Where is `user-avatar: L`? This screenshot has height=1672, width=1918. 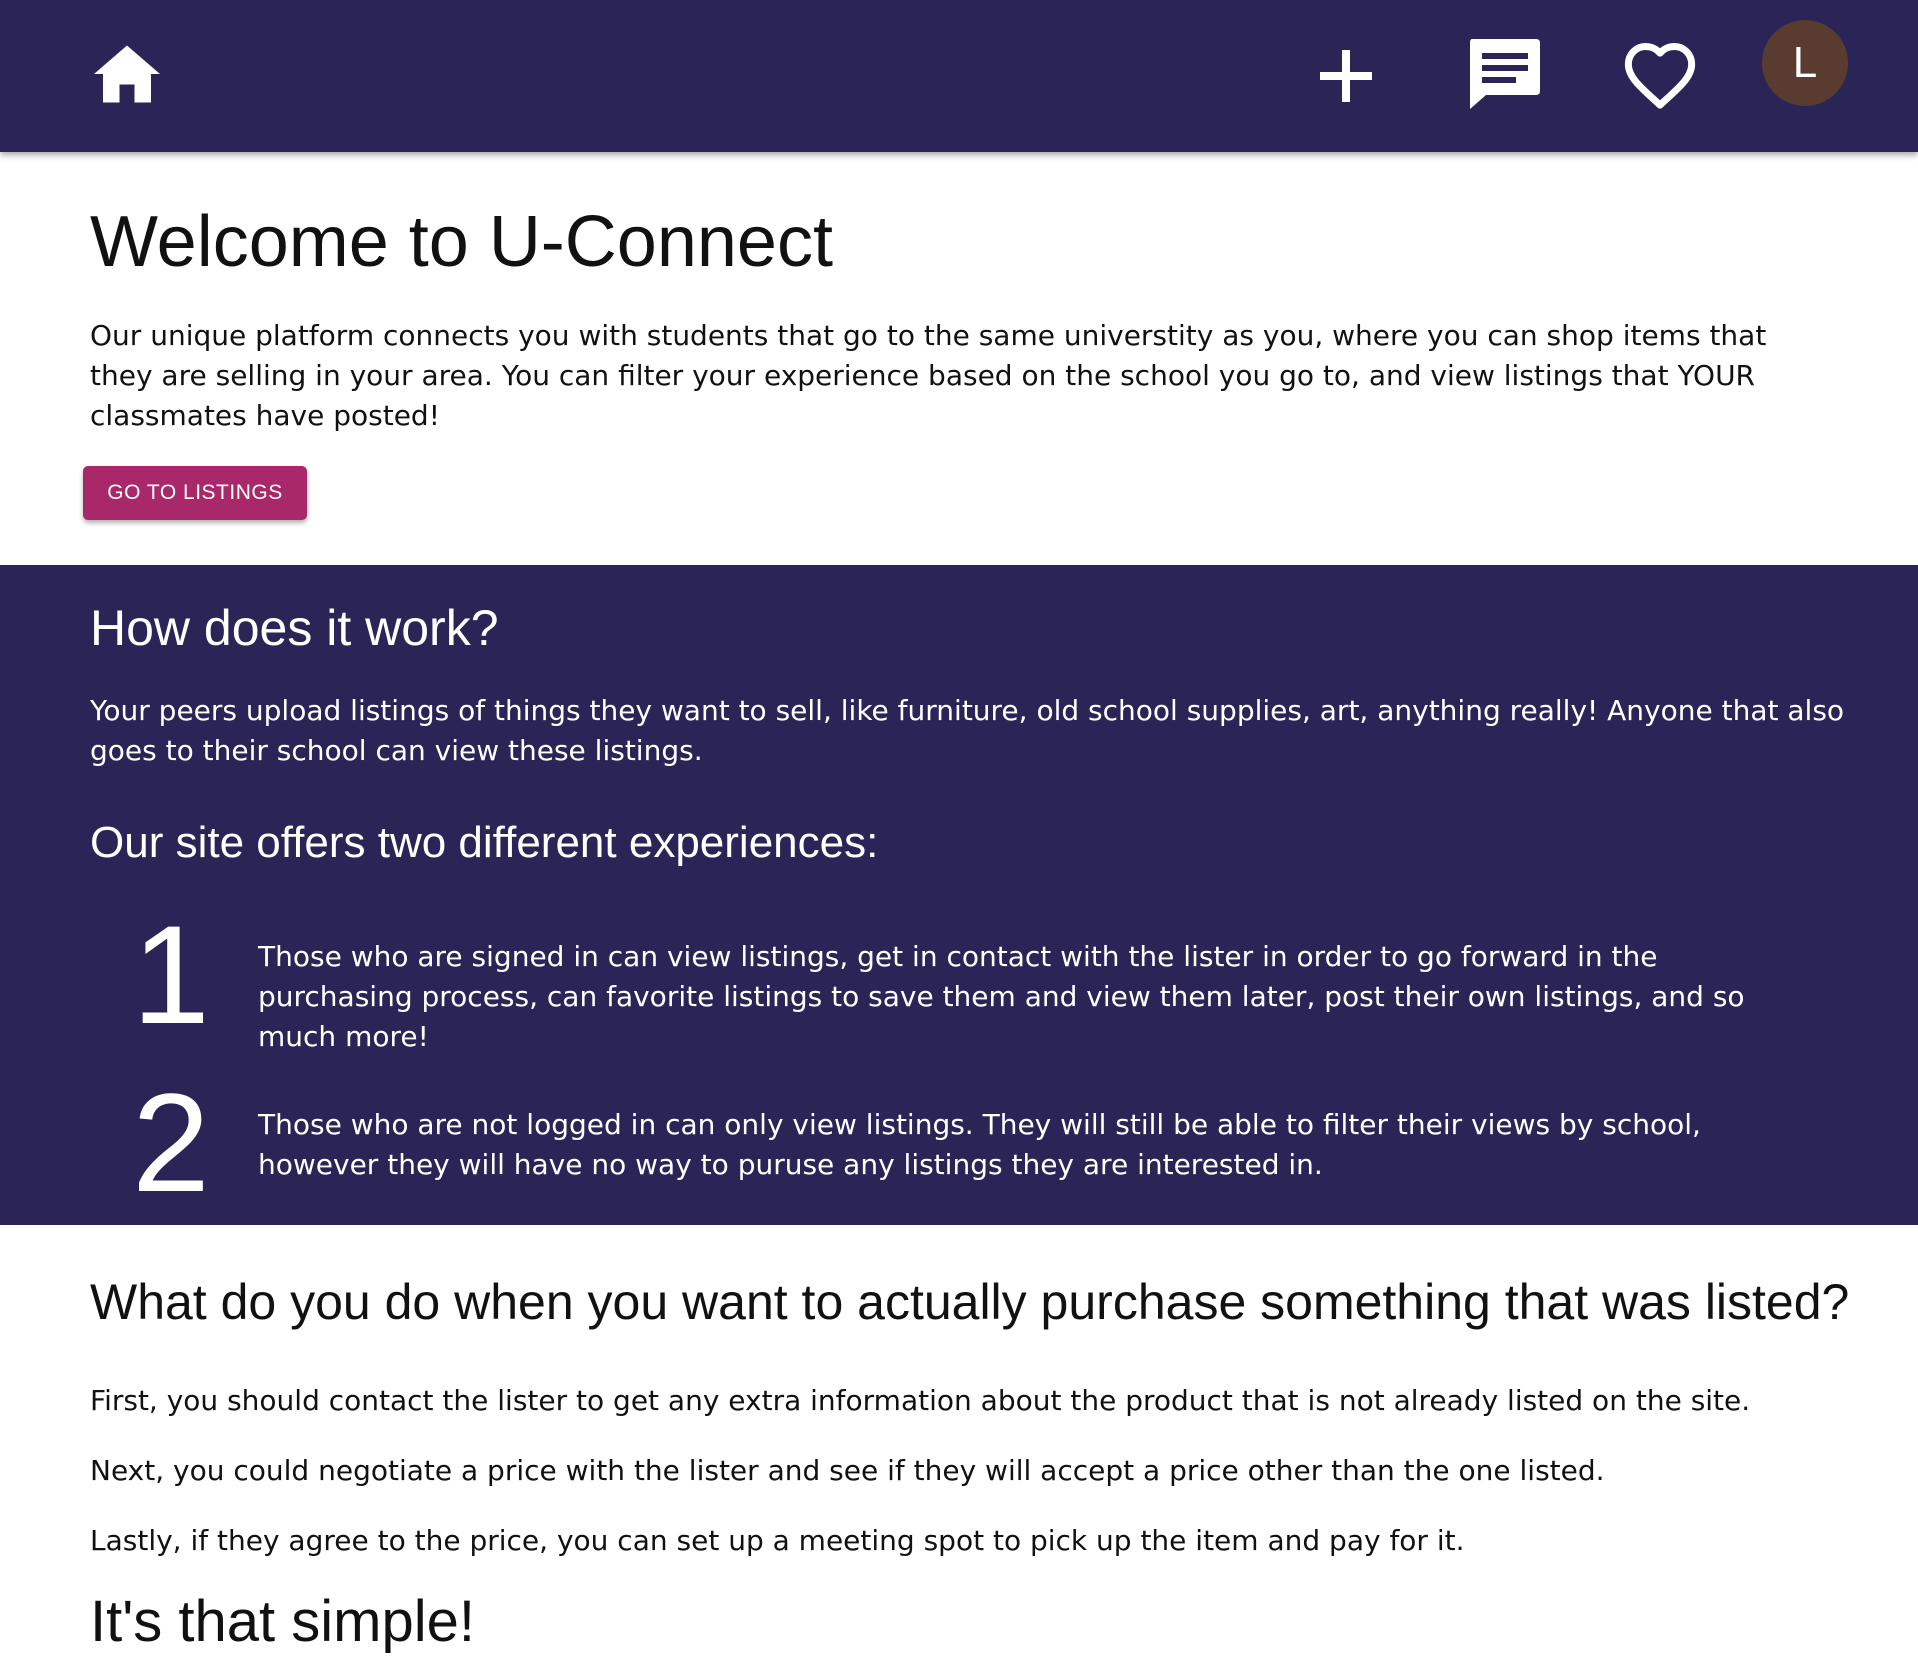
user-avatar: L is located at coordinates (1805, 63).